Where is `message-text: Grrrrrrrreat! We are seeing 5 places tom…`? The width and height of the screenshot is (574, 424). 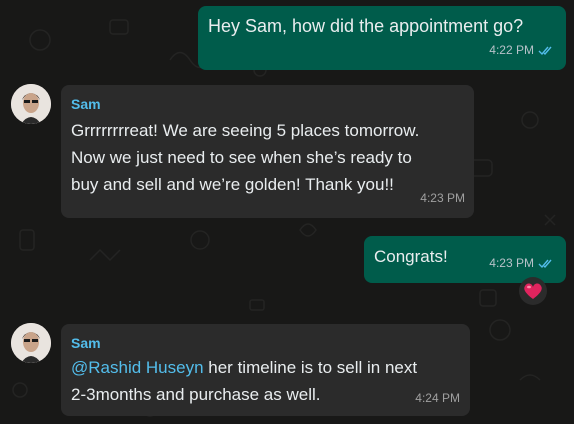 message-text: Grrrrrrrreat! We are seeing 5 places tom… is located at coordinates (245, 157).